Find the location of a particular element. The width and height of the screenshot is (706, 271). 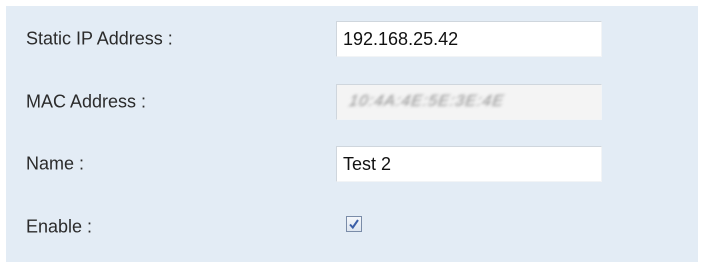

name-input is located at coordinates (469, 164).